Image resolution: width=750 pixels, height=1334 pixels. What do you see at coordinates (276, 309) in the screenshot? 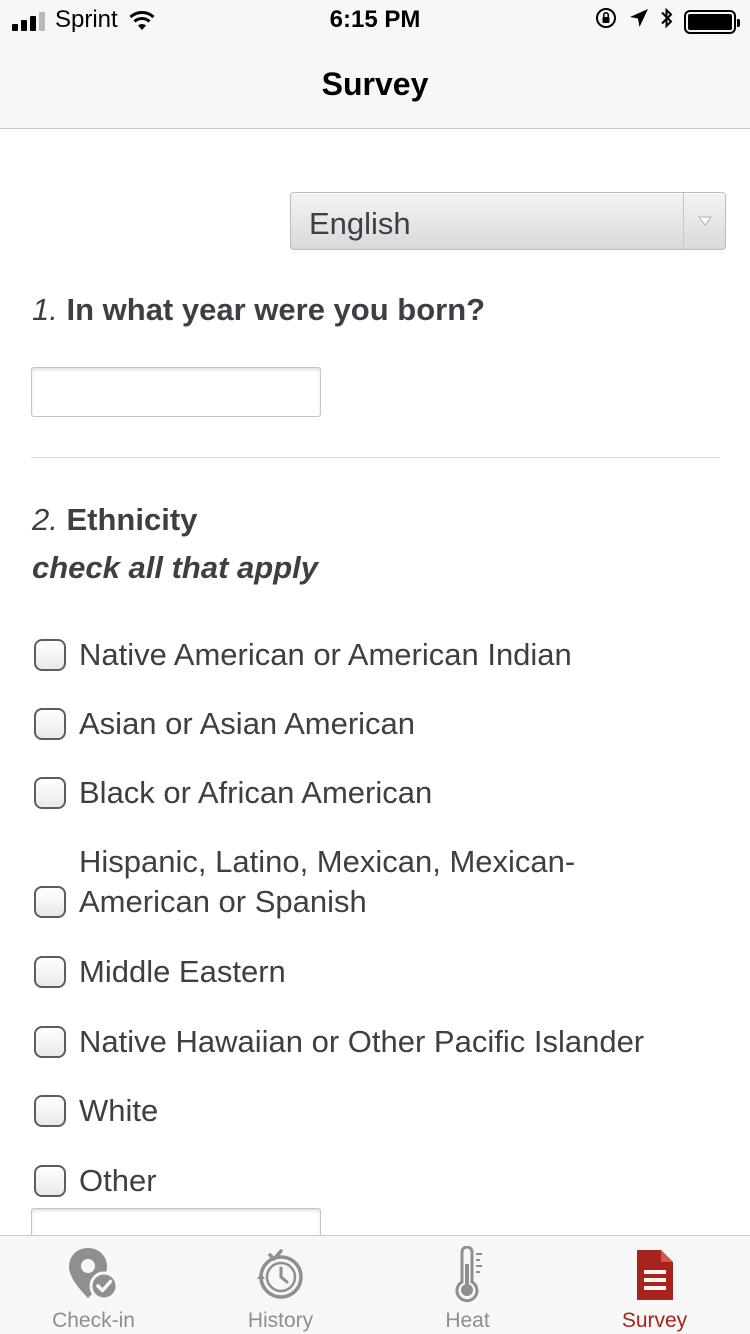
I see `question-text: In what year were you born?` at bounding box center [276, 309].